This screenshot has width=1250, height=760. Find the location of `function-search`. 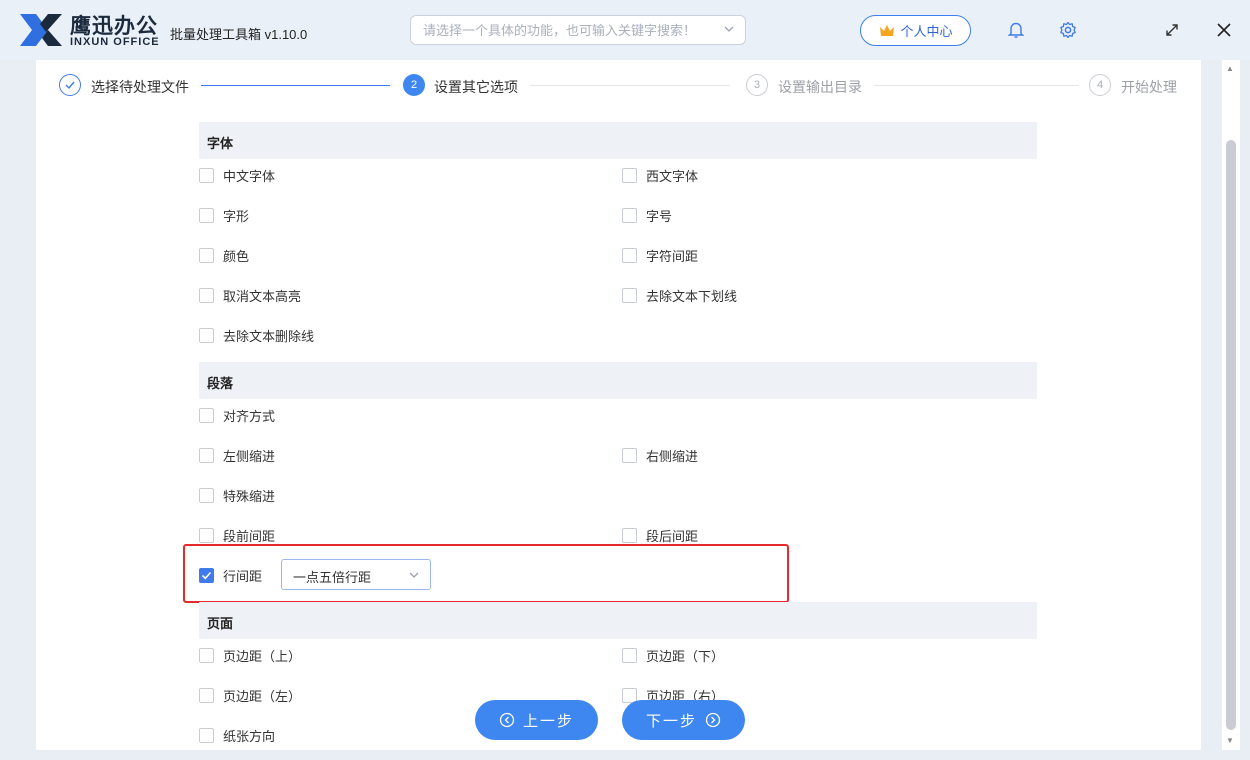

function-search is located at coordinates (578, 30).